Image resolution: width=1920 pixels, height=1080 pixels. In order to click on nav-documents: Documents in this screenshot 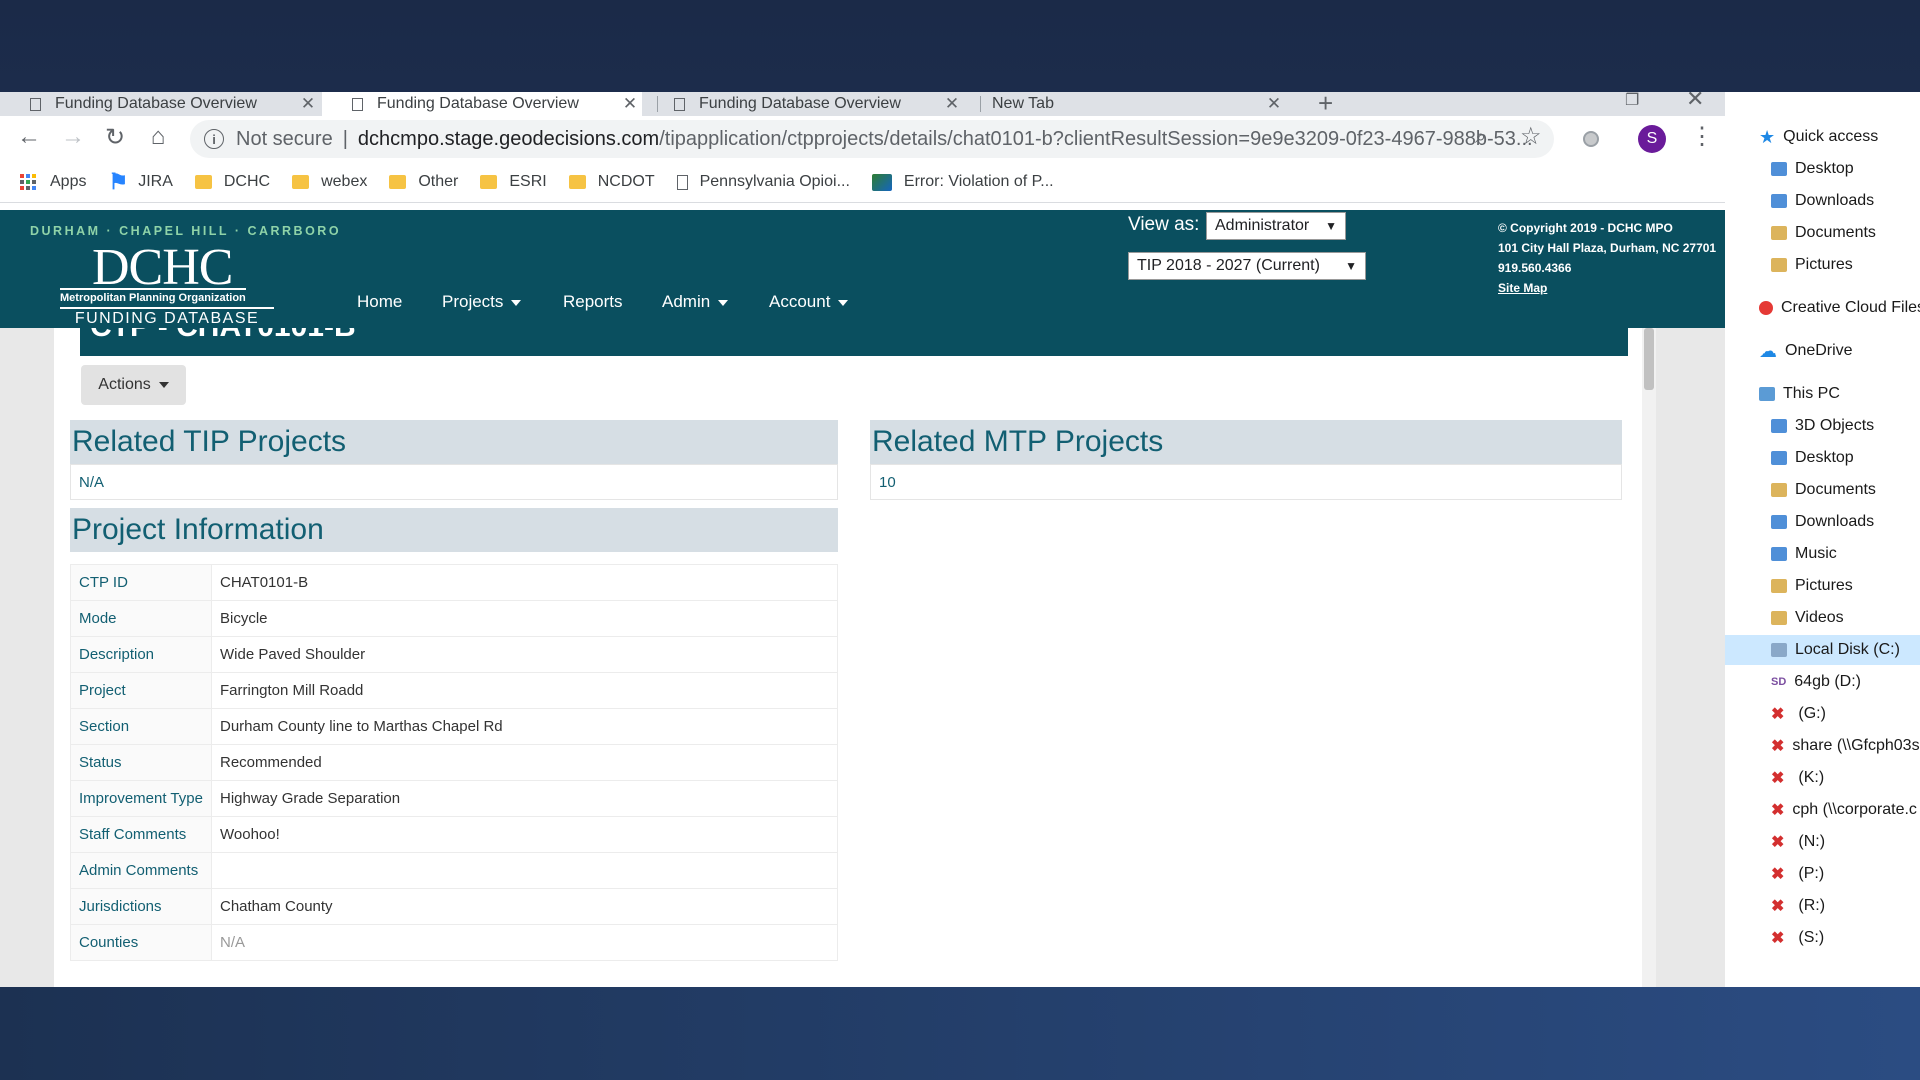, I will do `click(1822, 233)`.